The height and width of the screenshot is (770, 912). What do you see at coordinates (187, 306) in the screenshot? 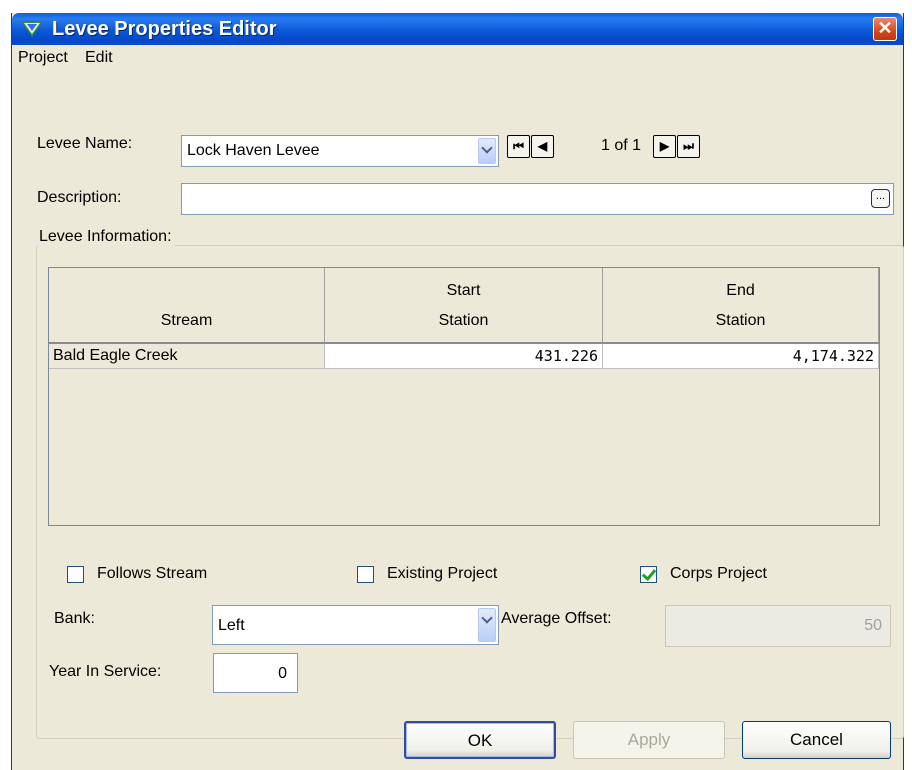
I see `column-header-stream: Stream` at bounding box center [187, 306].